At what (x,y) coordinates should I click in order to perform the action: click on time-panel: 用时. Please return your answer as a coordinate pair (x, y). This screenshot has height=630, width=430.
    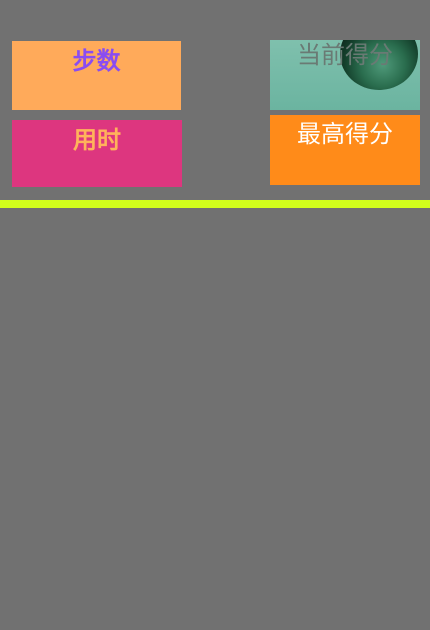
    Looking at the image, I should click on (97, 153).